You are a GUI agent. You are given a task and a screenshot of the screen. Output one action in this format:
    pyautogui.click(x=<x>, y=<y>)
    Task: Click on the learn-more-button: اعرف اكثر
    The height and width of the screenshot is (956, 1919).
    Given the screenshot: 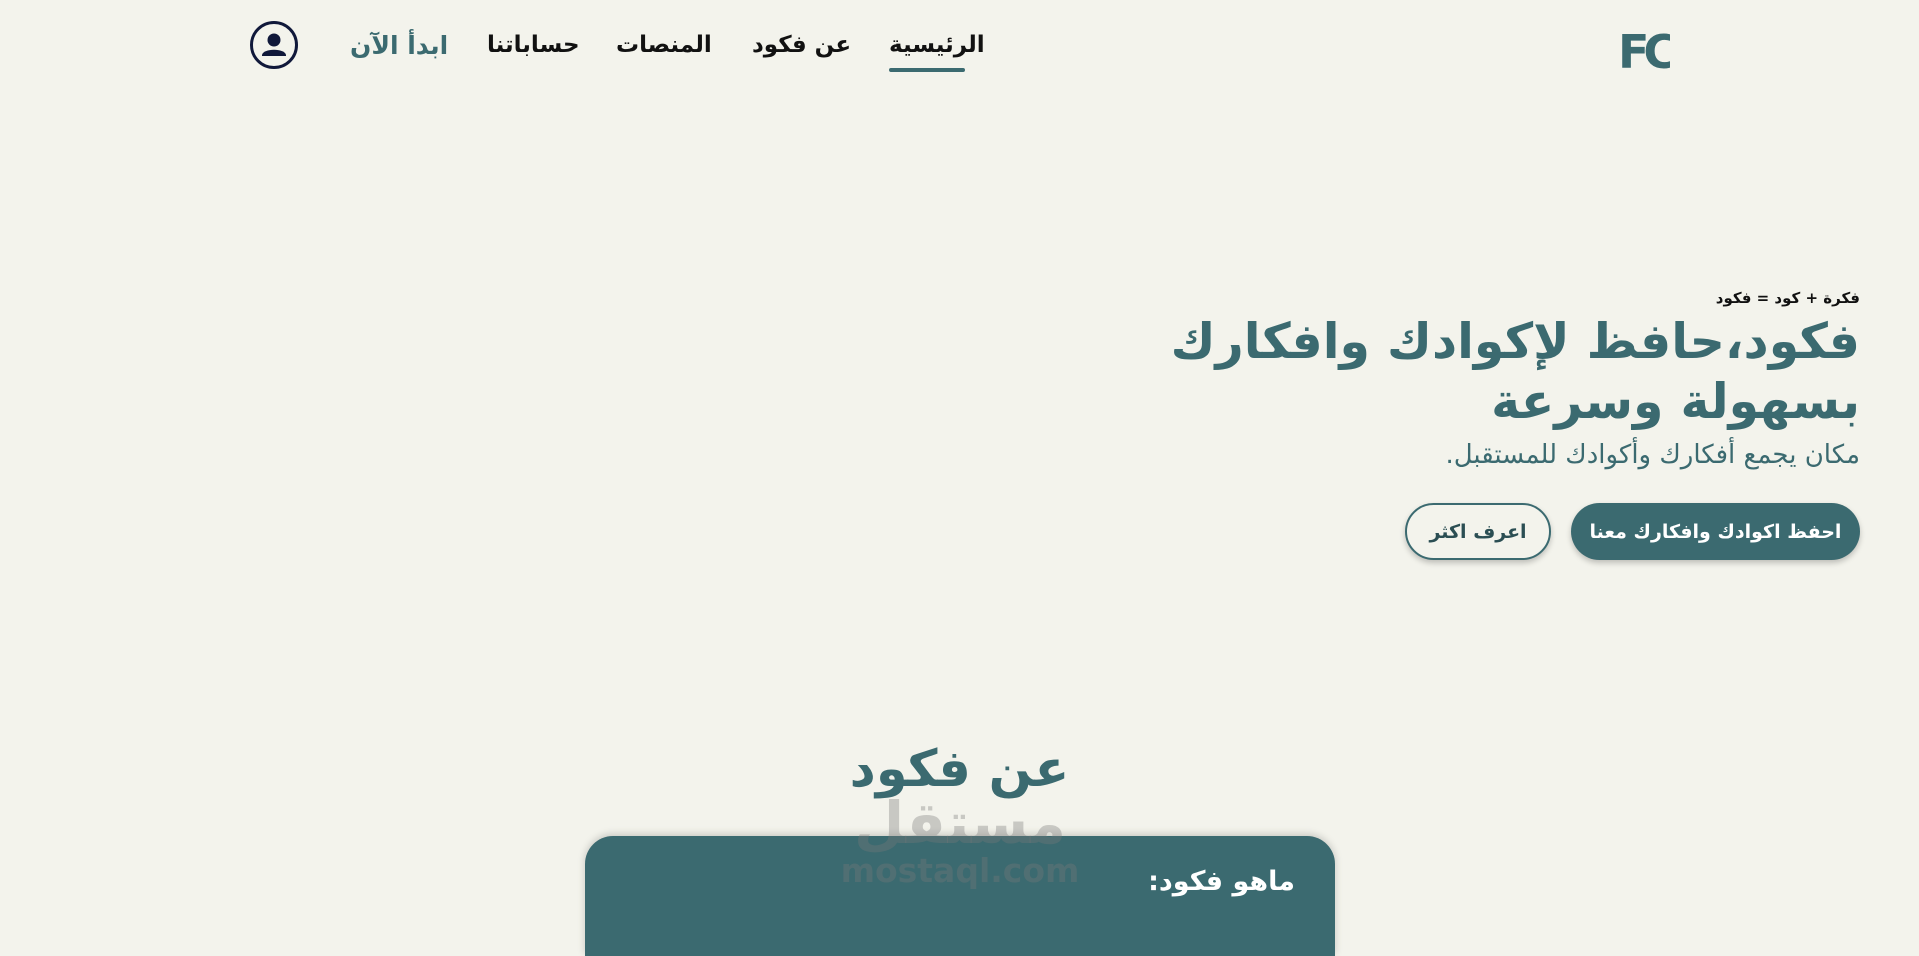 What is the action you would take?
    pyautogui.click(x=1478, y=531)
    